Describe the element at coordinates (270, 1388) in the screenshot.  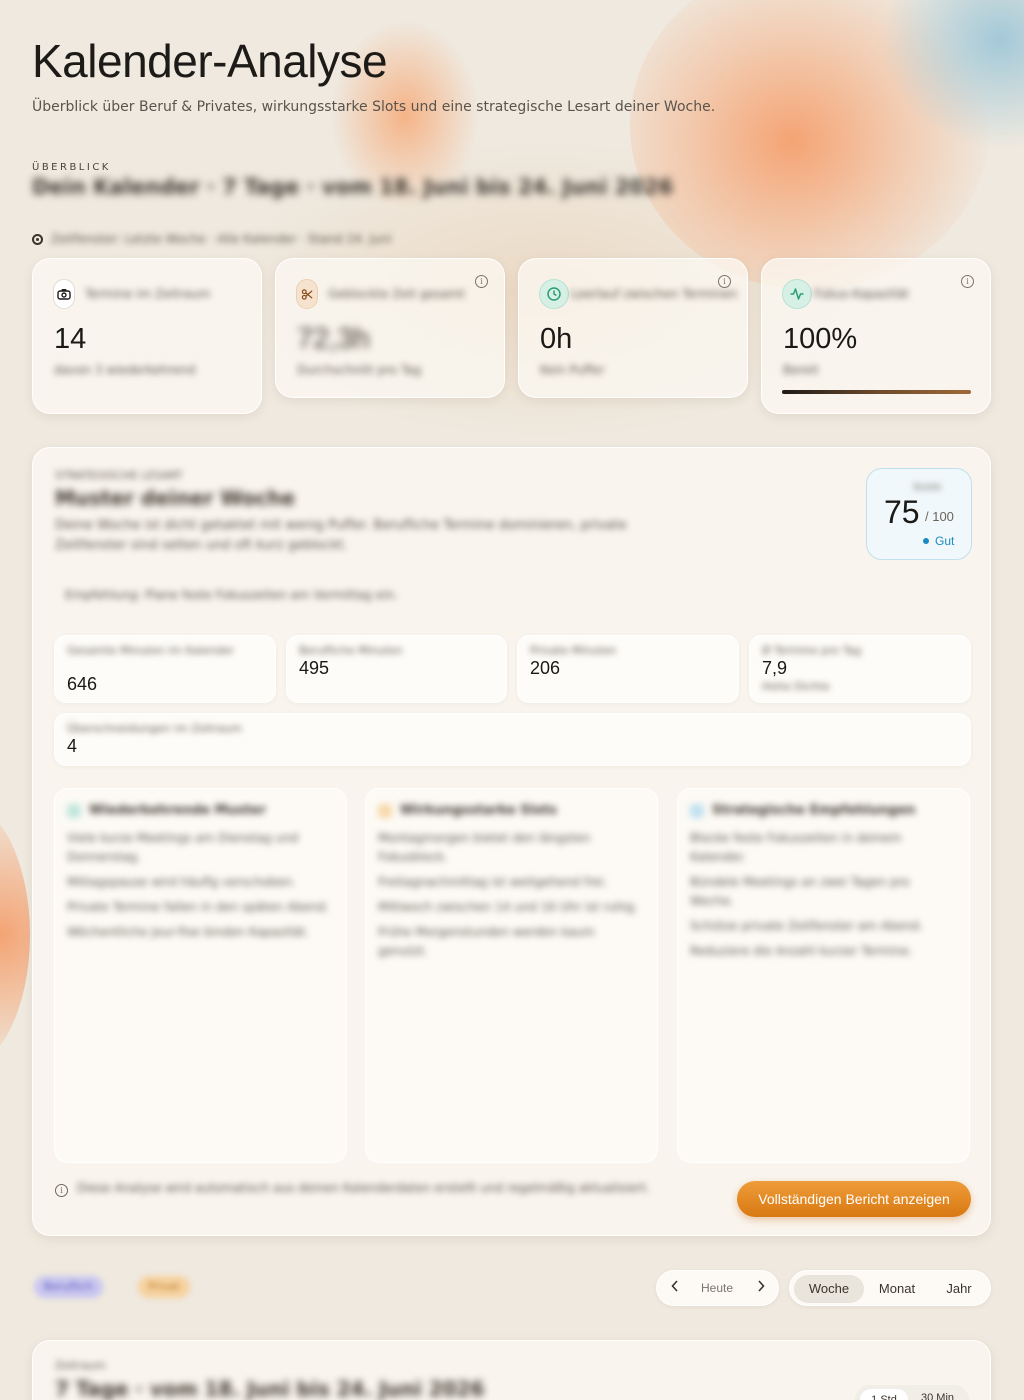
I see `timeline-title: 7 Tage · vom 18. Juni bis 24. Juni 2026` at that location.